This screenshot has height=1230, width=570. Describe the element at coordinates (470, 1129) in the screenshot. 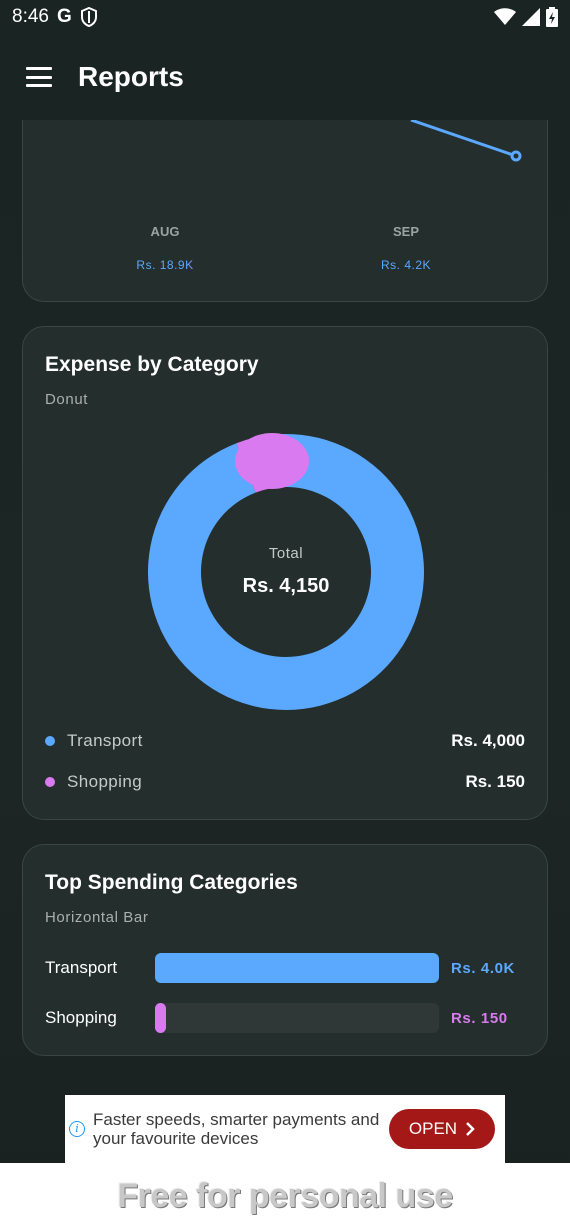

I see `chevron-right-icon` at that location.